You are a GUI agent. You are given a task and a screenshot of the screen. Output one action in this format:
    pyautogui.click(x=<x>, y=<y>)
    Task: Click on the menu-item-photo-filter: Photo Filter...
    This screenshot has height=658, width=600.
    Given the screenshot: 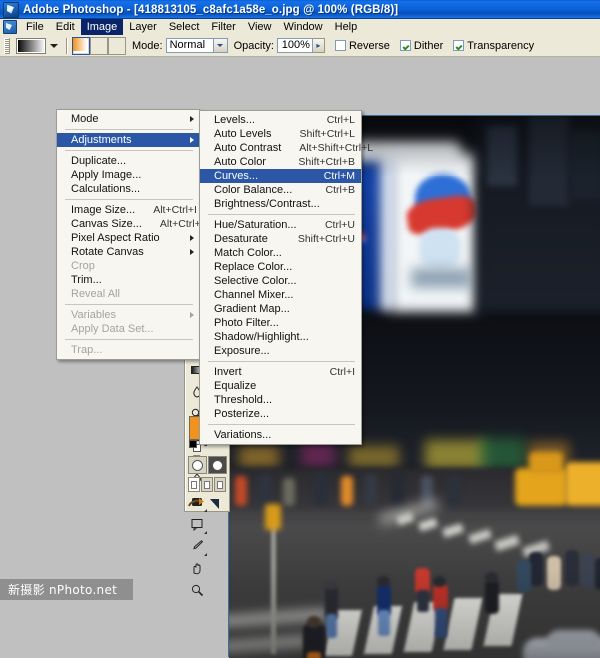 What is the action you would take?
    pyautogui.click(x=280, y=323)
    